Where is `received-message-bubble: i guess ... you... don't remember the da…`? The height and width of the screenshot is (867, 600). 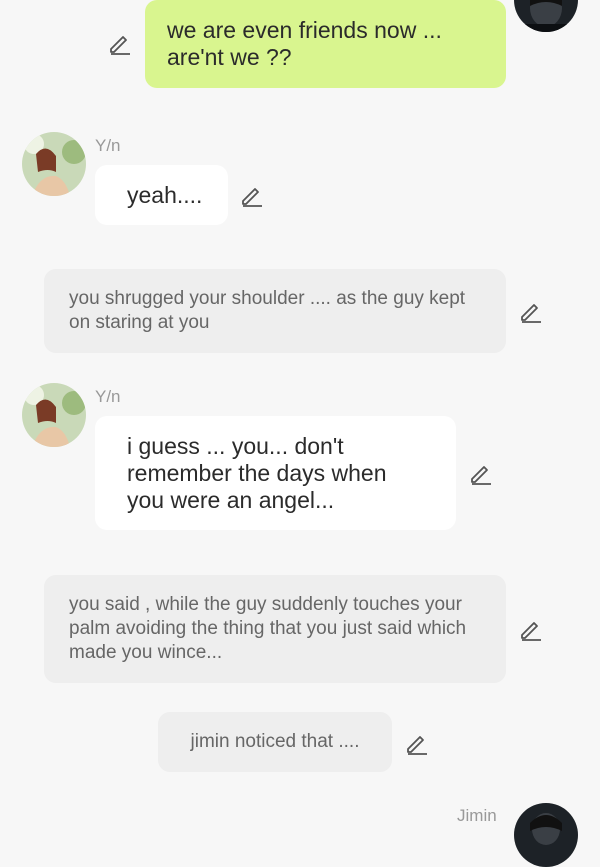 received-message-bubble: i guess ... you... don't remember the da… is located at coordinates (275, 473).